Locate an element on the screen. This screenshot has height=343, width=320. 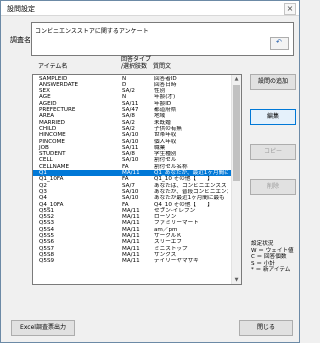
question-text: デイリーヤマザキ is located at coordinates (176, 261).